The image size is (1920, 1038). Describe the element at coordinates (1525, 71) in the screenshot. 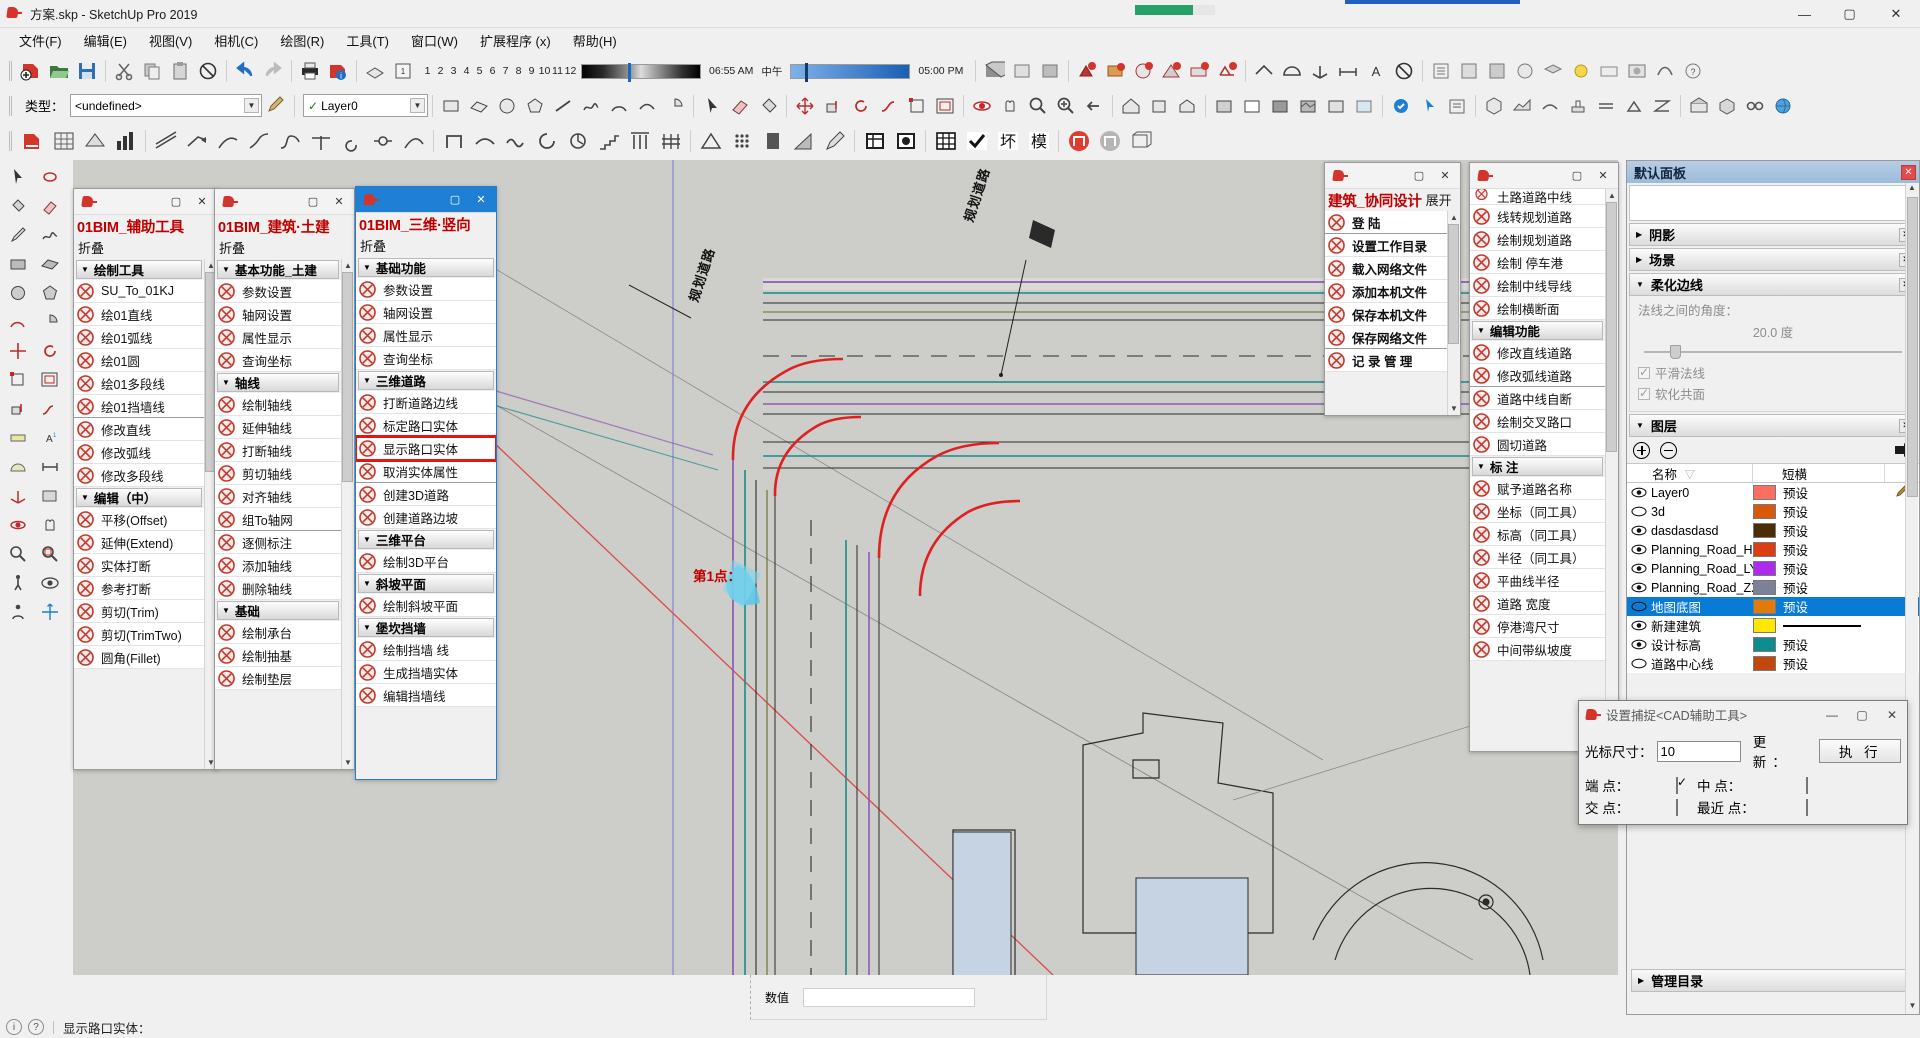

I see `styles-icon` at that location.